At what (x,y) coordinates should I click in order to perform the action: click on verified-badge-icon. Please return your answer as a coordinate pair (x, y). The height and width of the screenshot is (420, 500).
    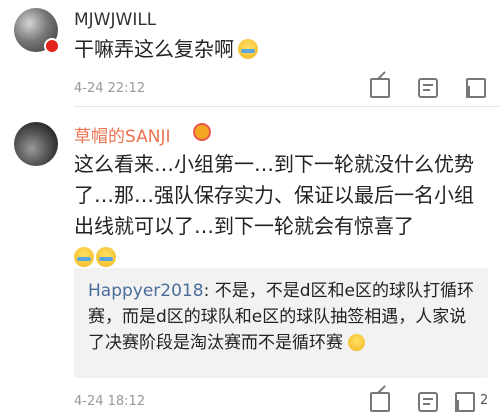
    Looking at the image, I should click on (52, 46).